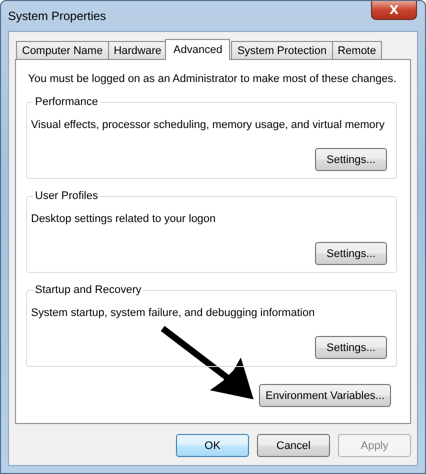  Describe the element at coordinates (282, 50) in the screenshot. I see `tab: System Protection` at that location.